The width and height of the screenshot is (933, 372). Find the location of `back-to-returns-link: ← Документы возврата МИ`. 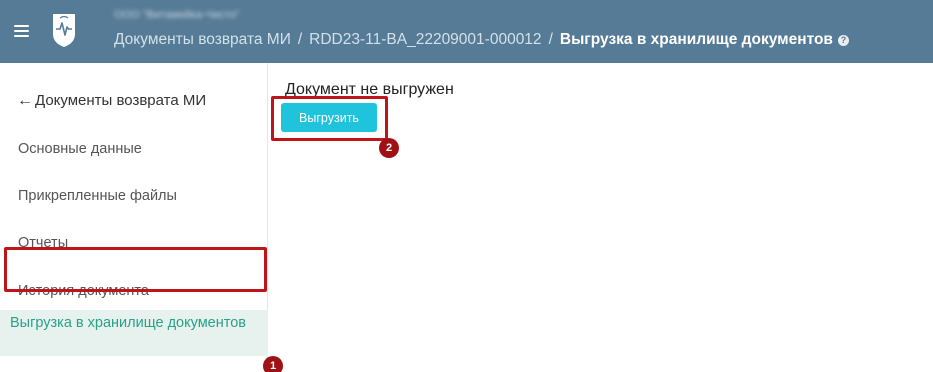

back-to-returns-link: ← Документы возврата МИ is located at coordinates (111, 101).